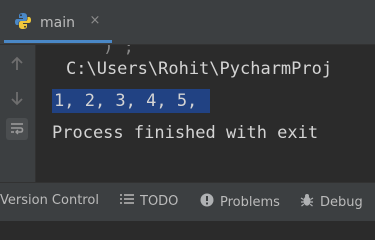 Image resolution: width=375 pixels, height=240 pixels. What do you see at coordinates (23, 23) in the screenshot?
I see `python-icon` at bounding box center [23, 23].